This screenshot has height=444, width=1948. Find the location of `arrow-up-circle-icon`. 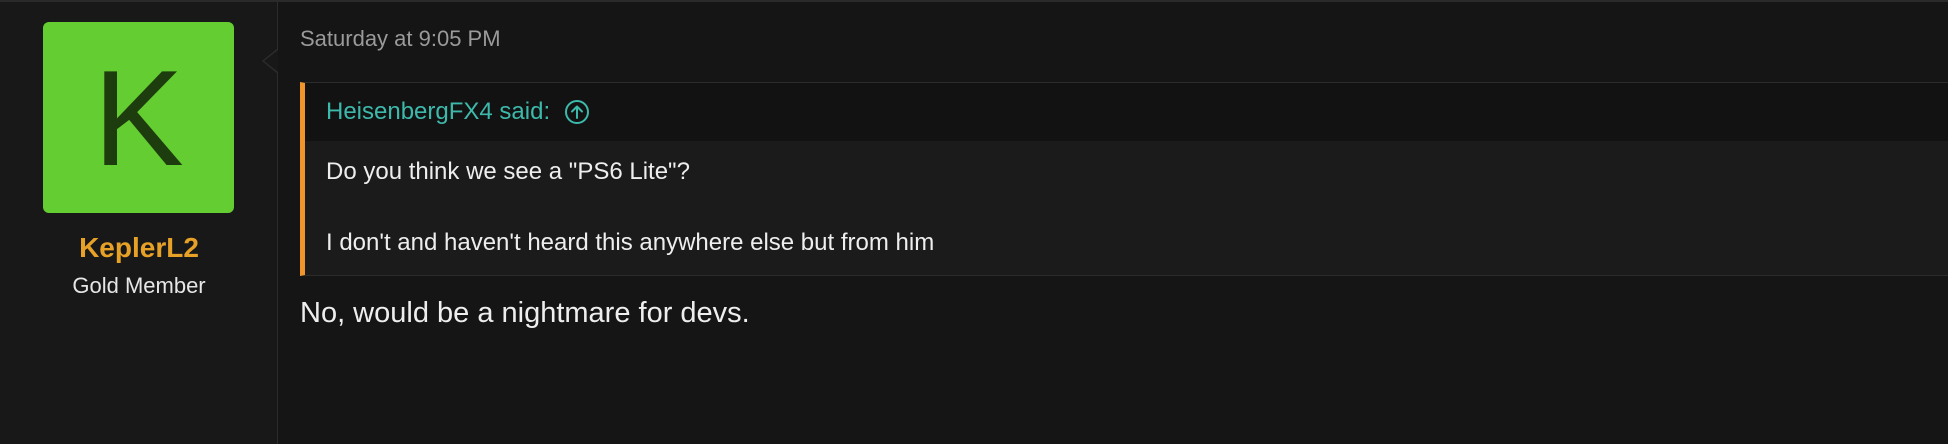

arrow-up-circle-icon is located at coordinates (577, 112).